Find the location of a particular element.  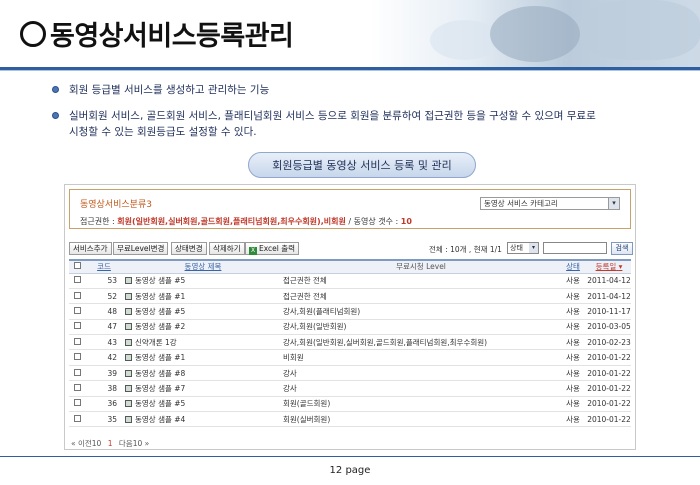

bullet-text-line: 시청할 수 있는 회원등급도 설정할 수 있다. is located at coordinates (163, 132).